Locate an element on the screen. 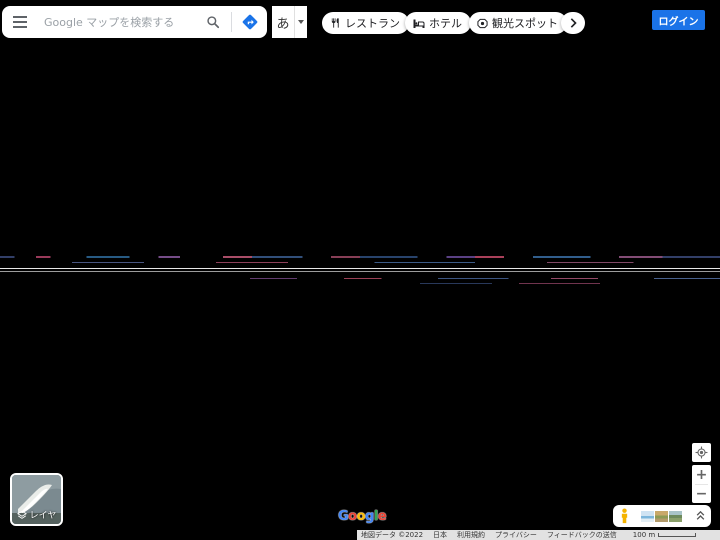 The width and height of the screenshot is (720, 540). menu-button is located at coordinates (20, 22).